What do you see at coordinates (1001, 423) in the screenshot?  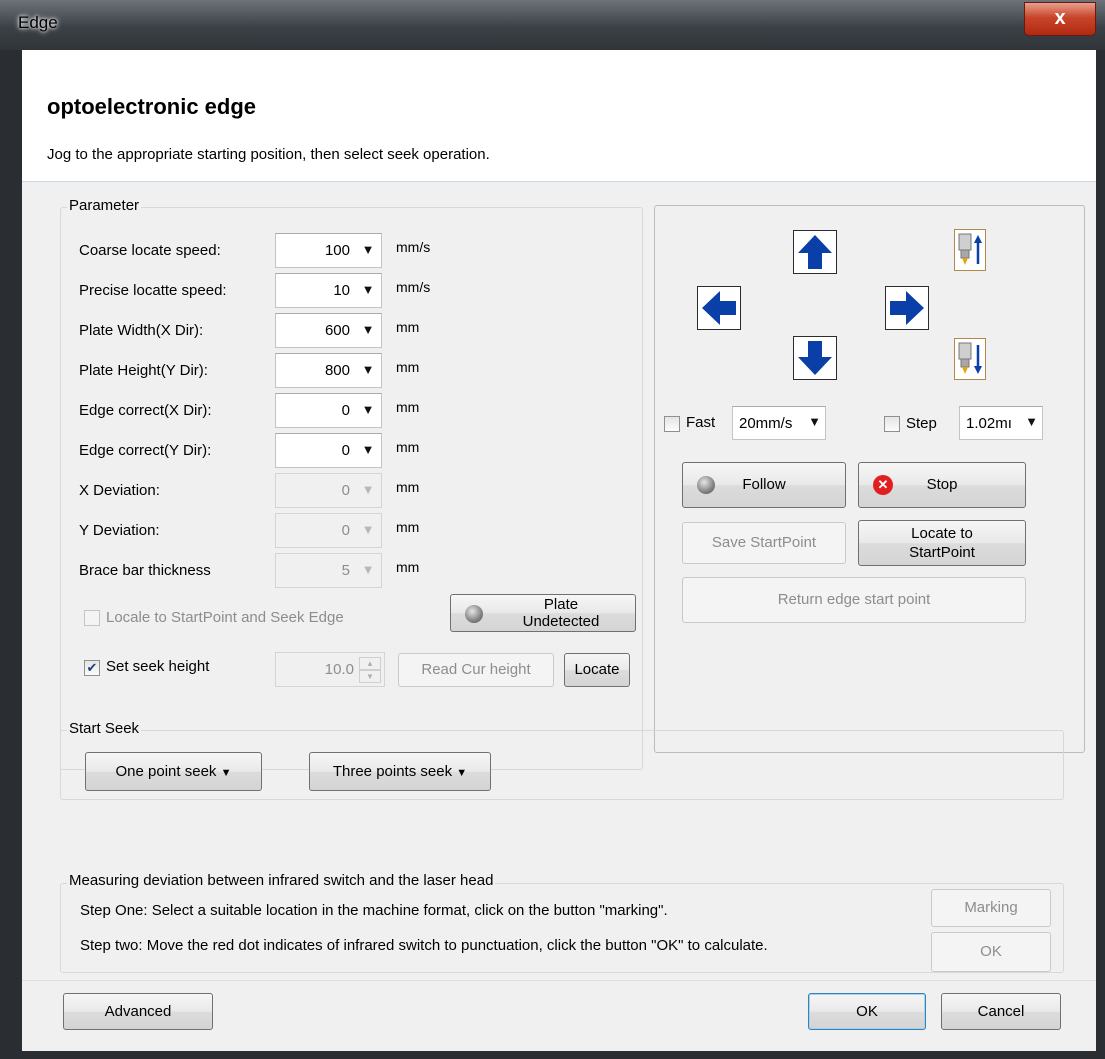 I see `step-size-select: 1.02mı ▼` at bounding box center [1001, 423].